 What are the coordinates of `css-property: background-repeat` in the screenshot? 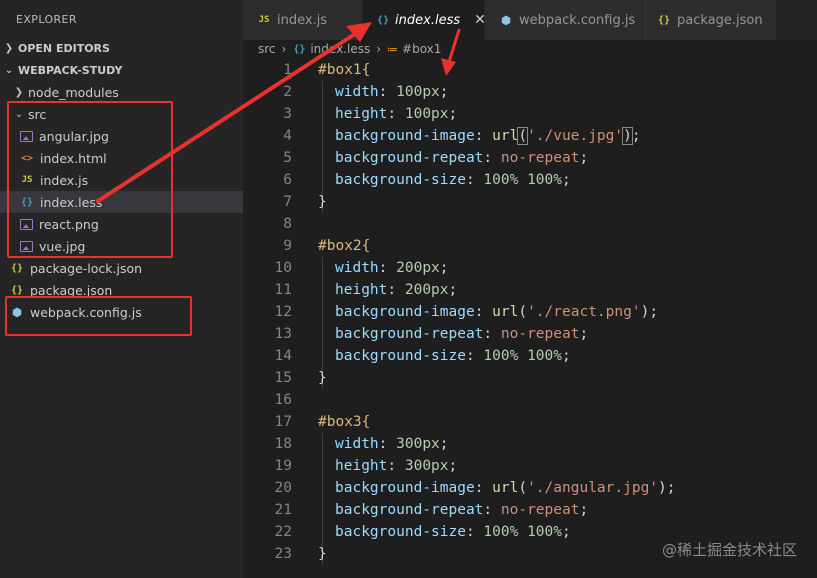 It's located at (409, 510).